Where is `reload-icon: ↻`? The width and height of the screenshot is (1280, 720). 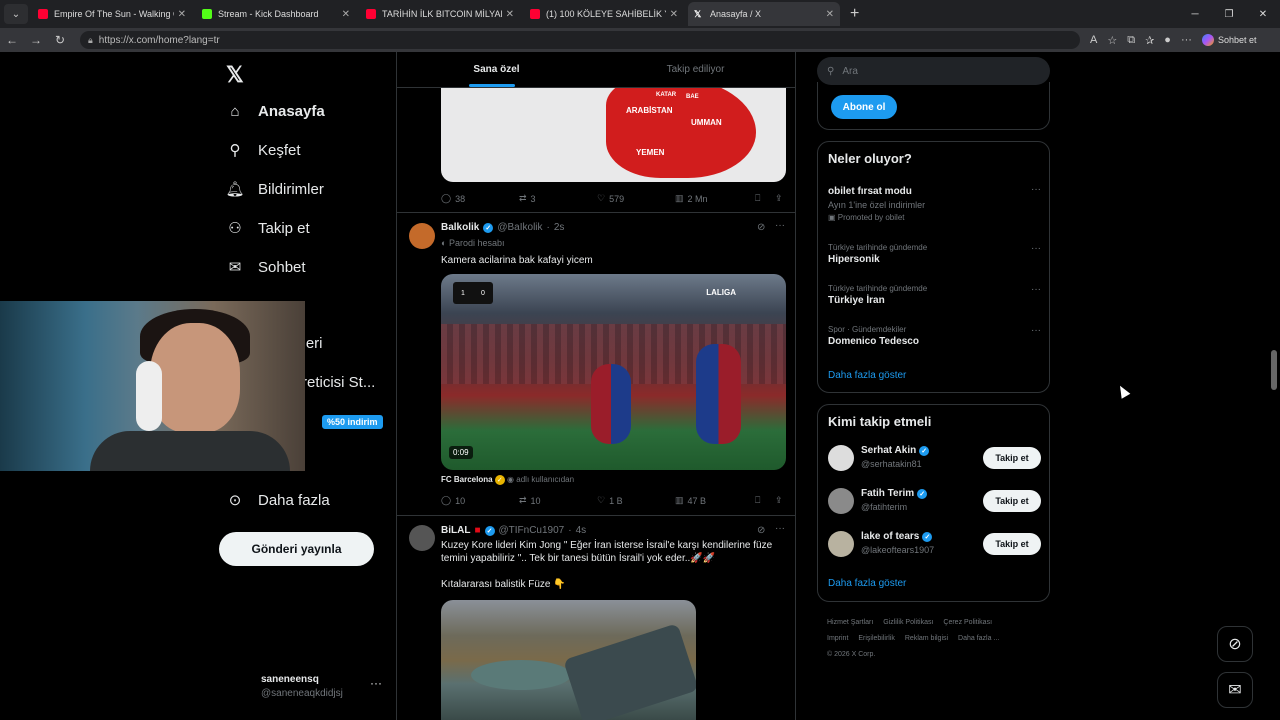 reload-icon: ↻ is located at coordinates (60, 40).